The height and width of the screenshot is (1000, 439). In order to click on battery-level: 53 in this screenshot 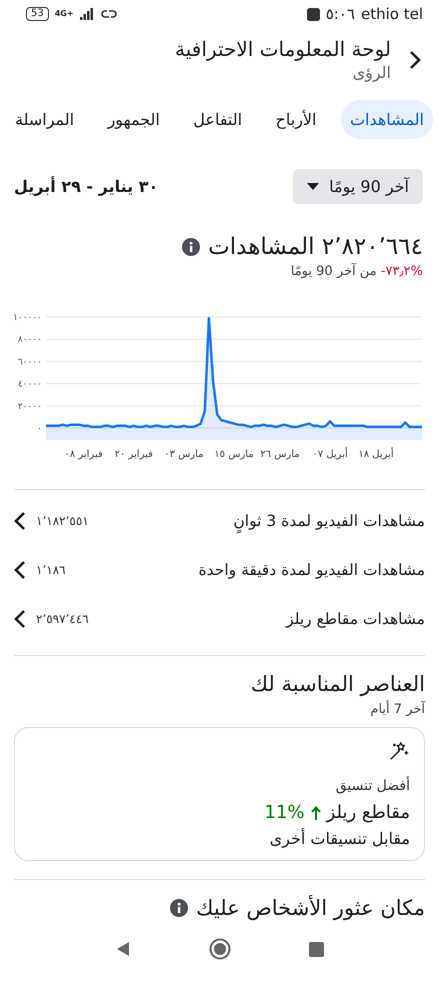, I will do `click(37, 14)`.